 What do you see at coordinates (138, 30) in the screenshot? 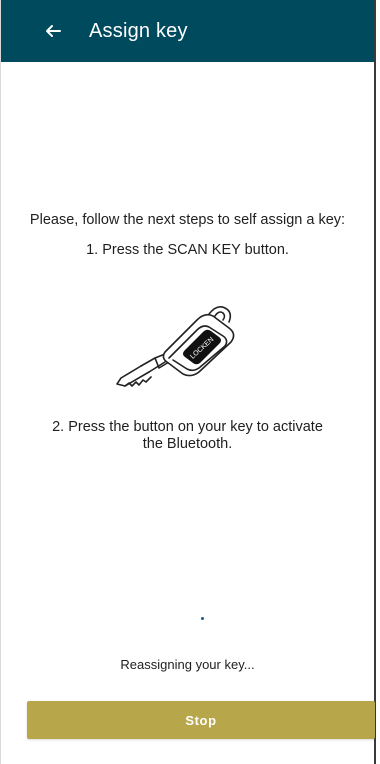
I see `page-title: Assign key` at bounding box center [138, 30].